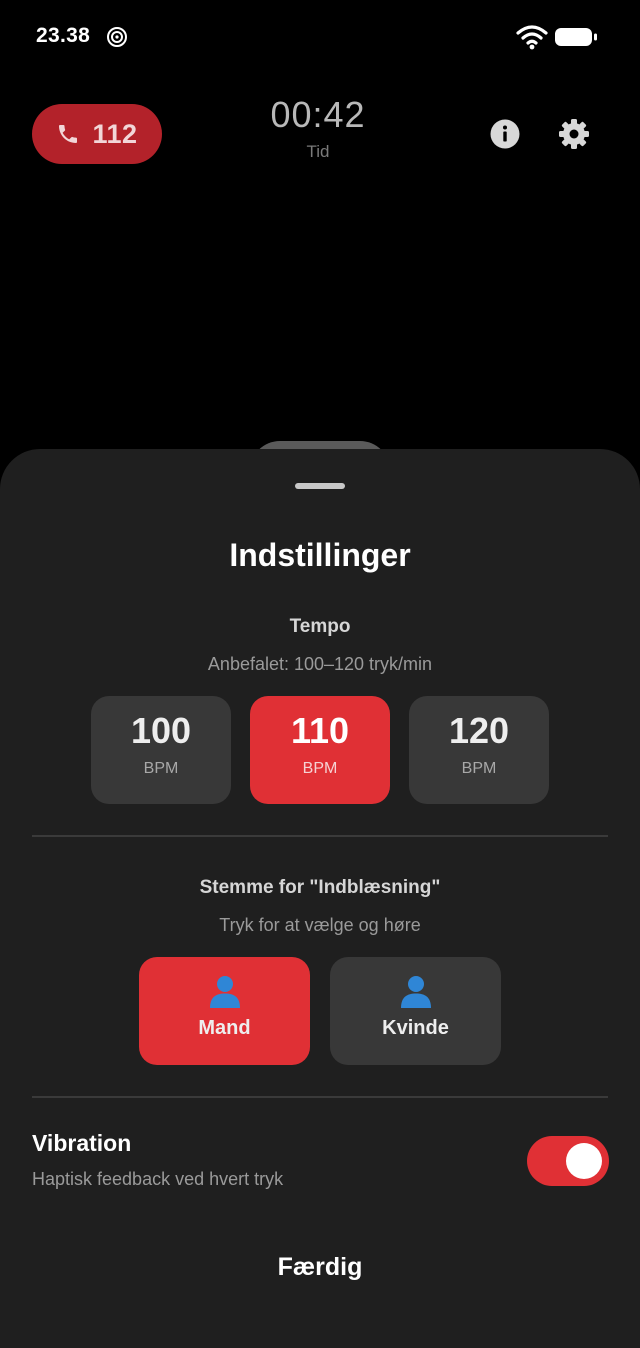 Image resolution: width=640 pixels, height=1348 pixels. I want to click on wifi-icon, so click(532, 37).